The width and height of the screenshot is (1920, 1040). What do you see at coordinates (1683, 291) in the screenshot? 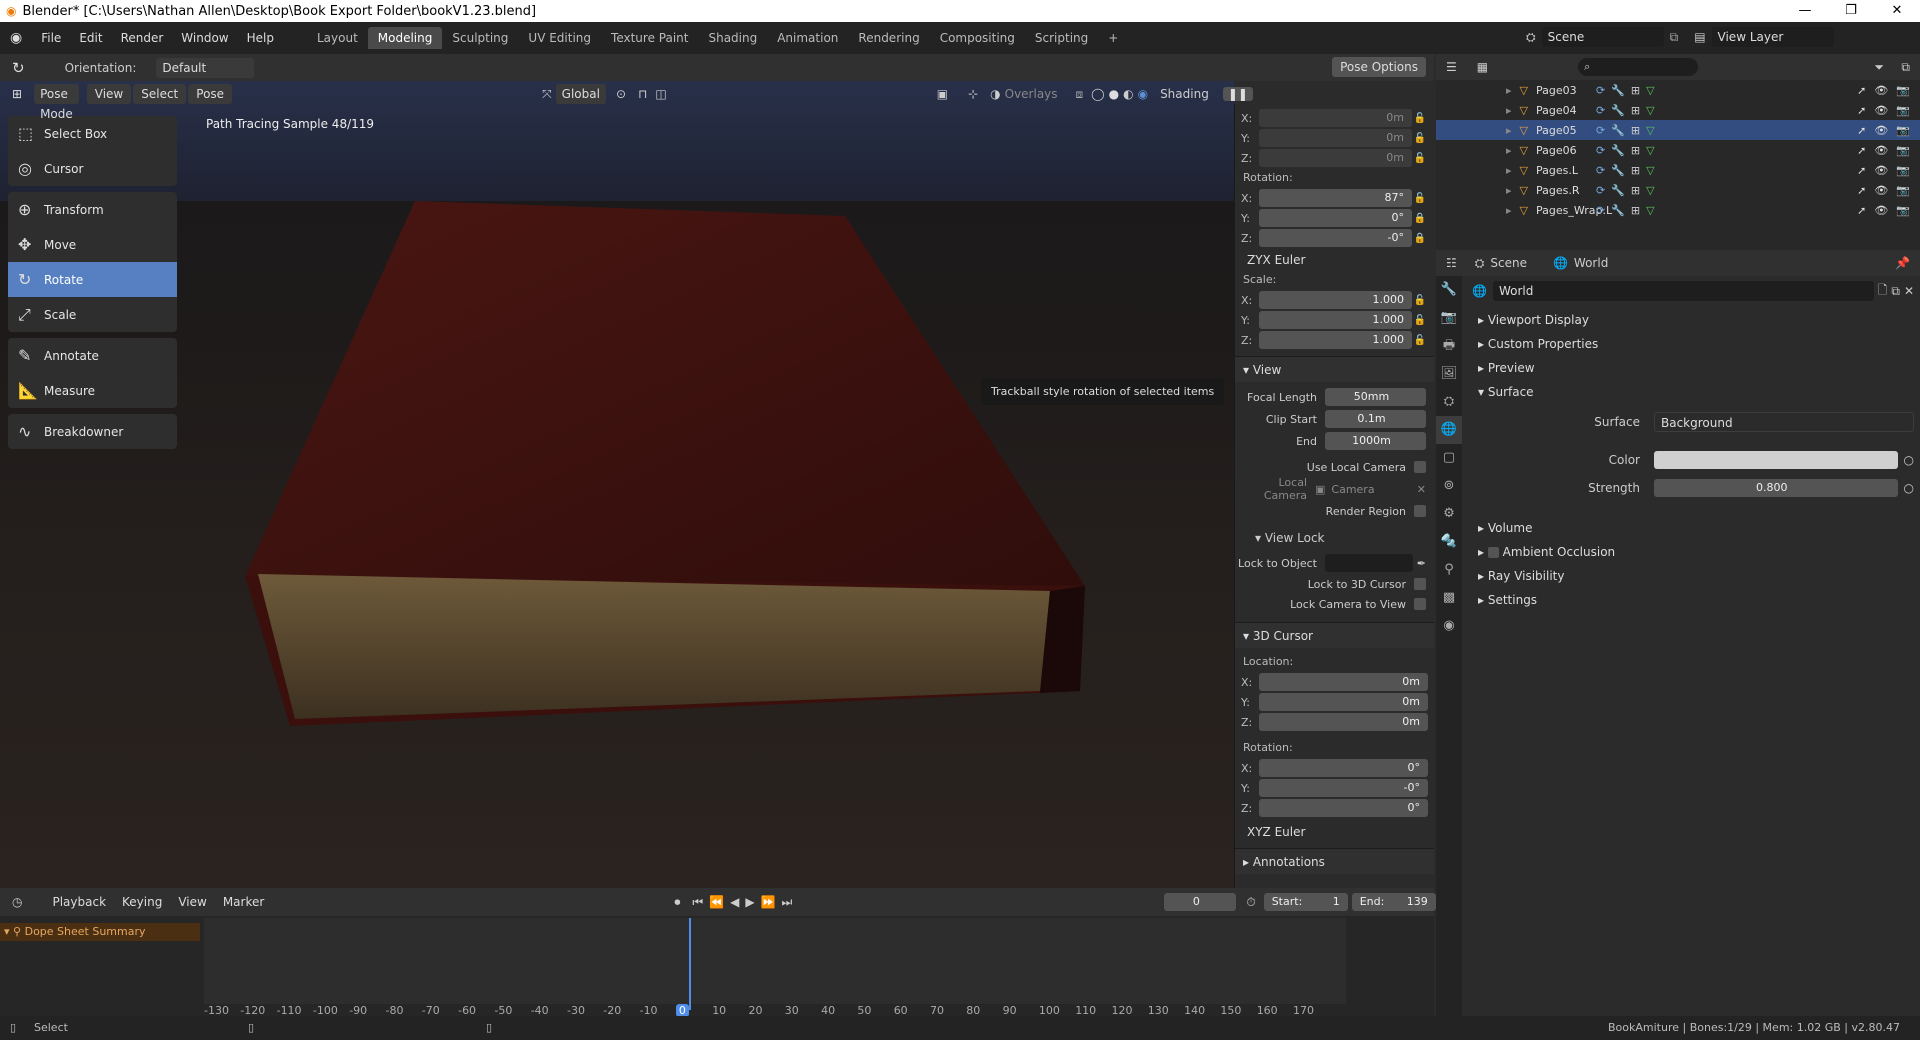
I see `world-name-field: World` at bounding box center [1683, 291].